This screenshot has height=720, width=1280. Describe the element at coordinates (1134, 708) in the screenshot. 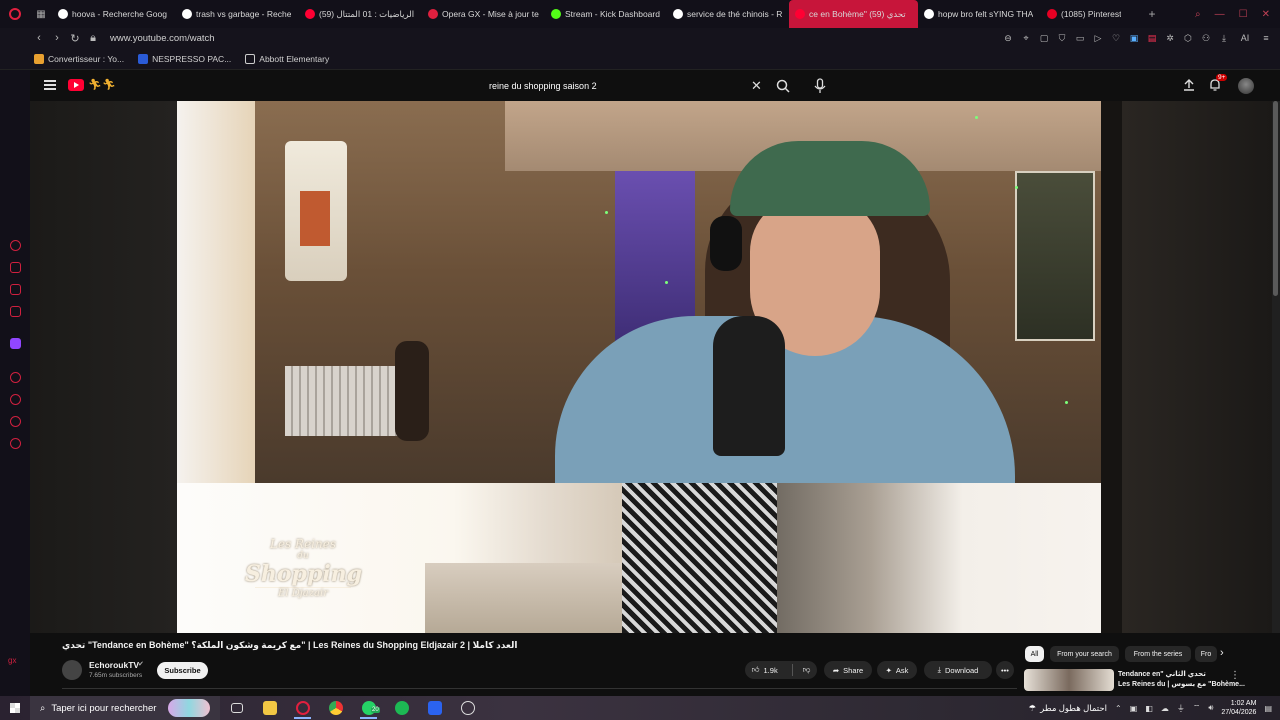

I see `tray-app-icon: ▣` at that location.